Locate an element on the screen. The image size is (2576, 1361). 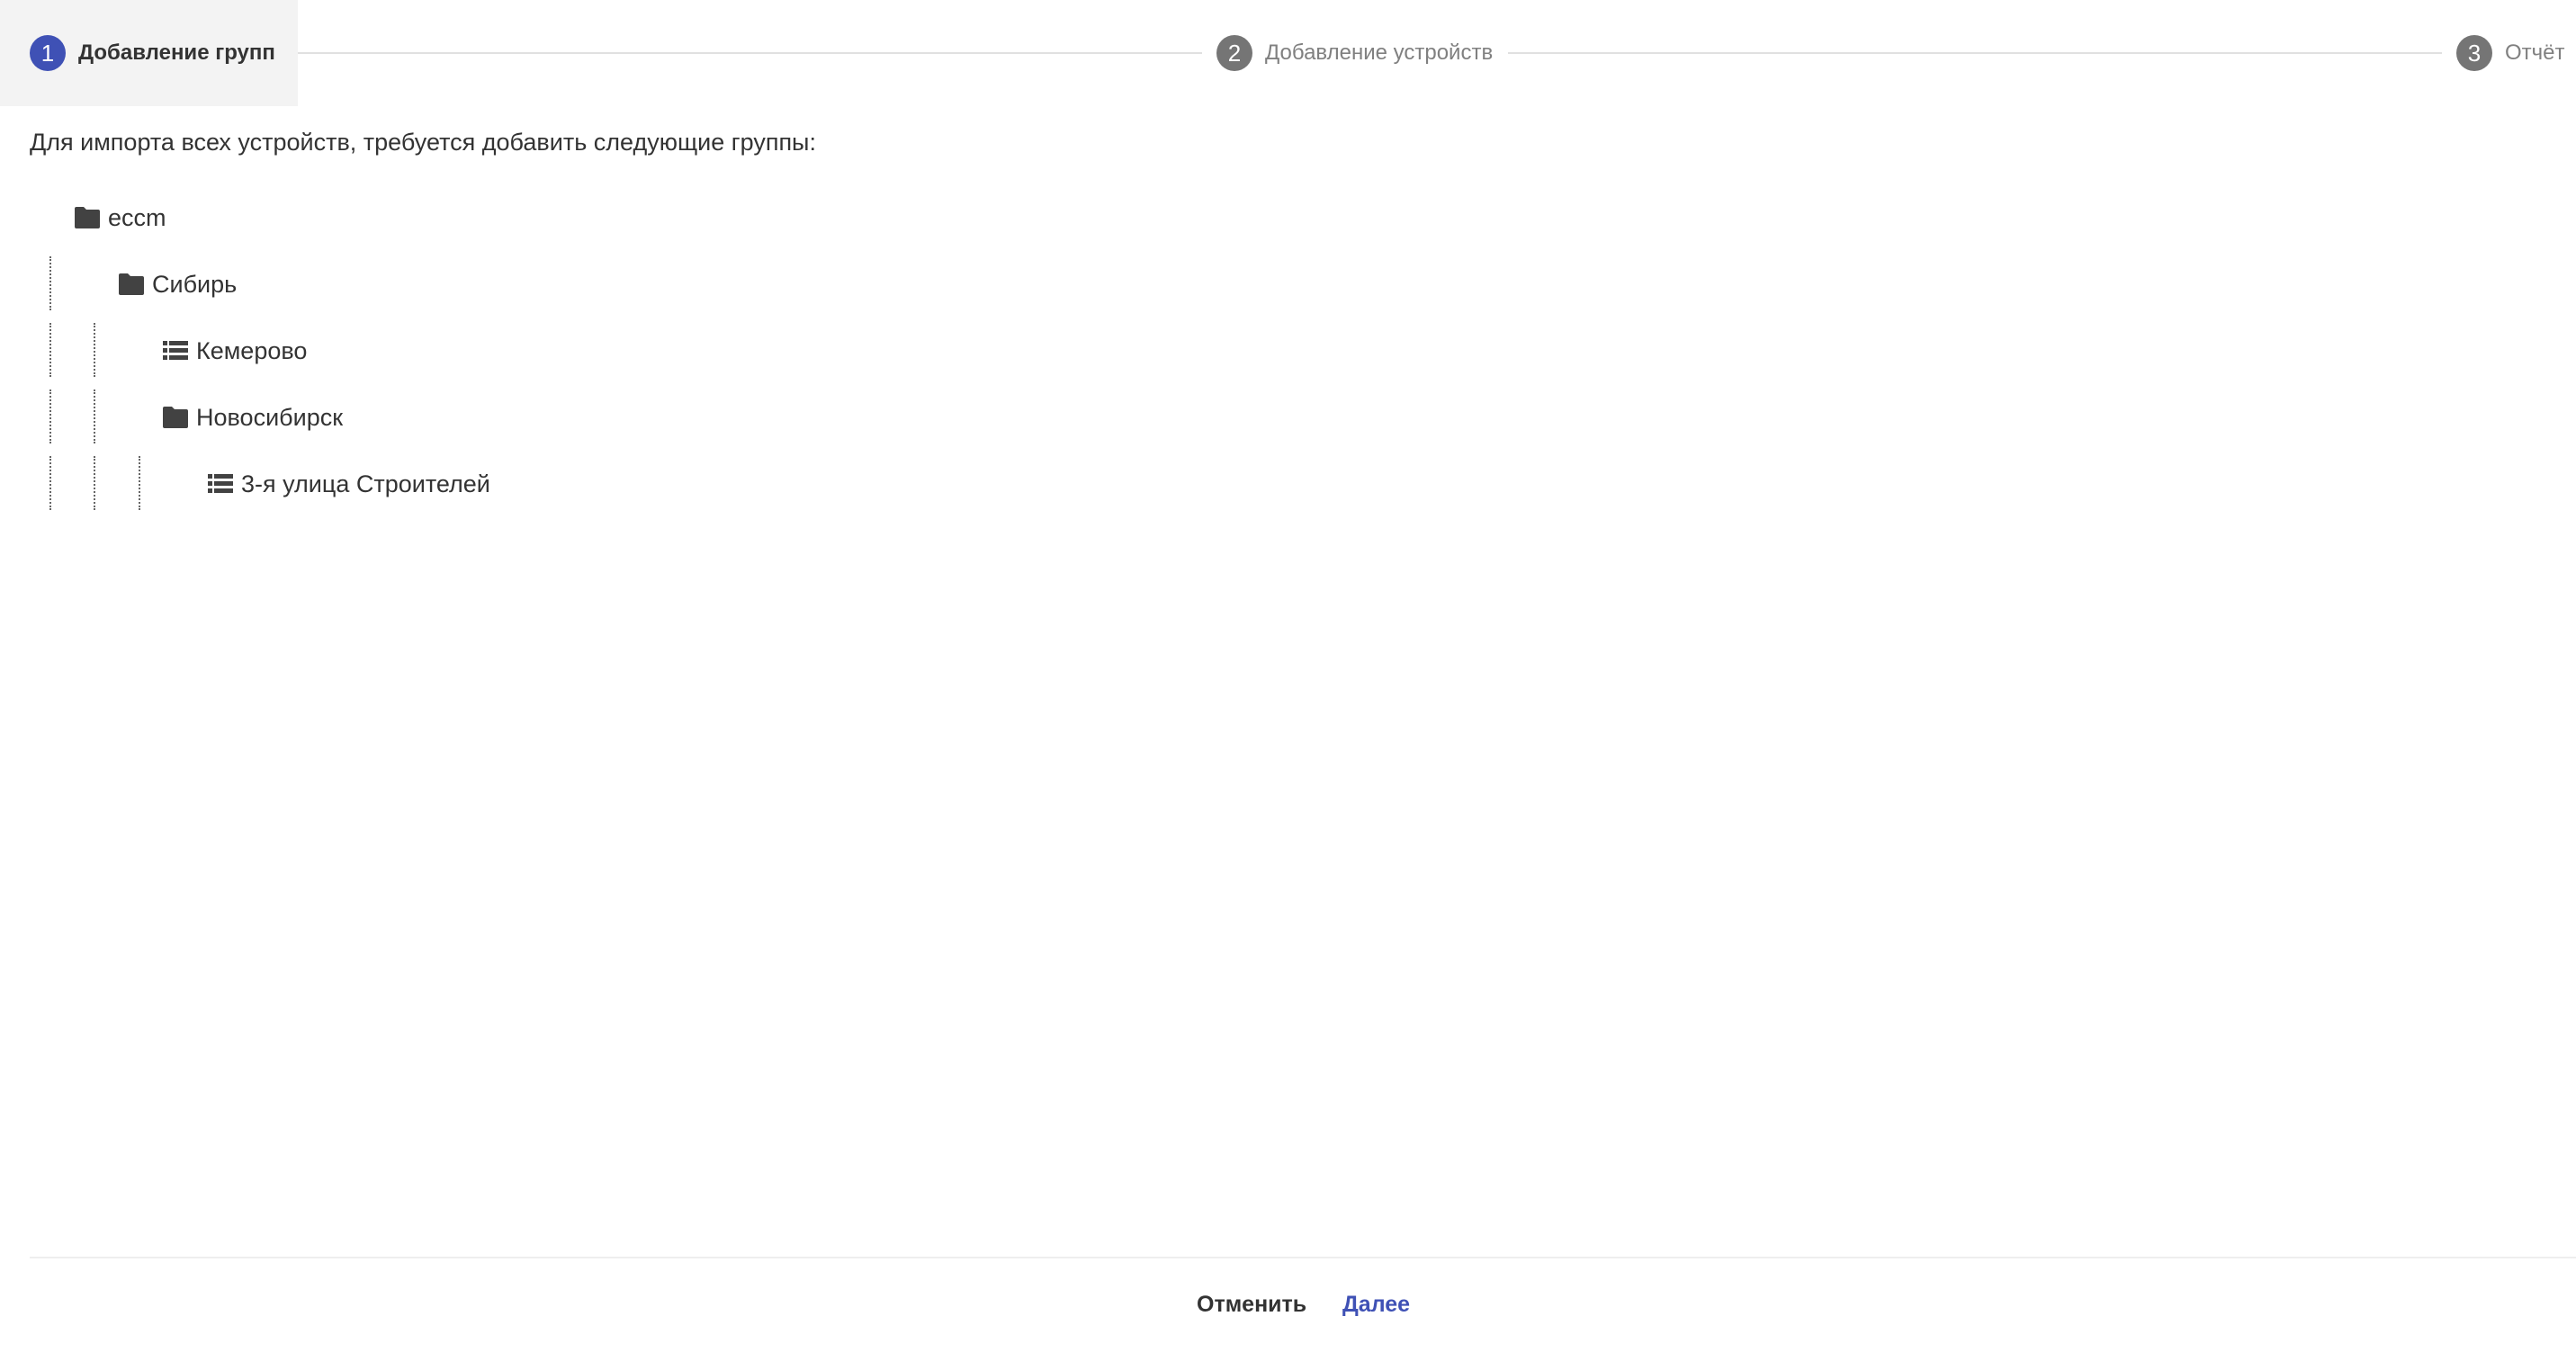
tree-node-label: Сибирь is located at coordinates (195, 284).